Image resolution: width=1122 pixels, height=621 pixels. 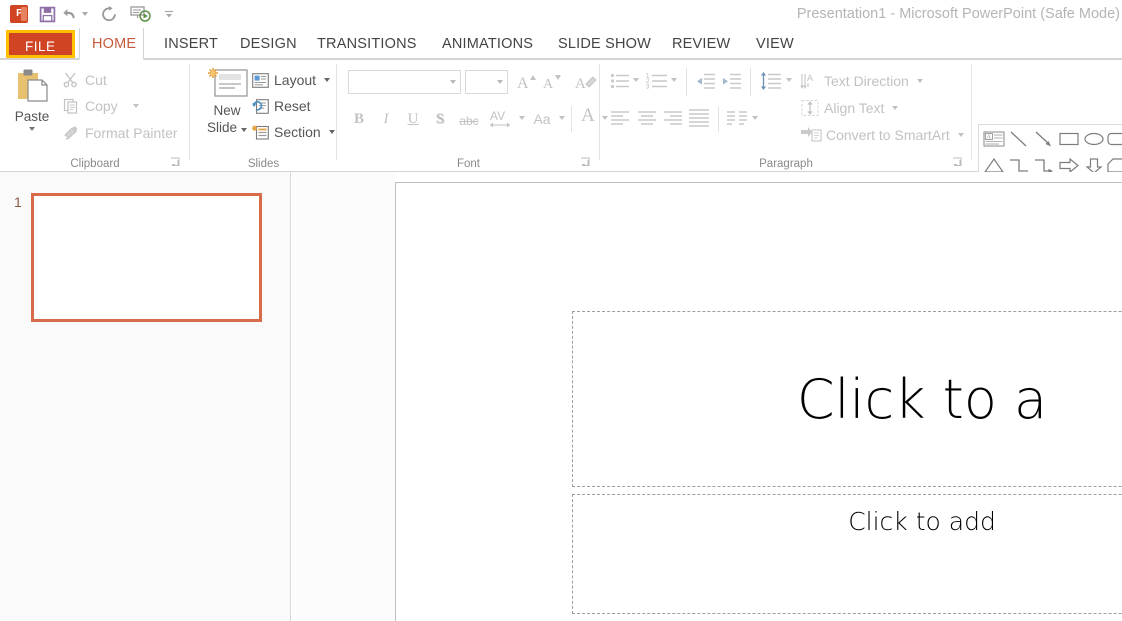 What do you see at coordinates (789, 80) in the screenshot?
I see `line-spacing-dropdown-icon` at bounding box center [789, 80].